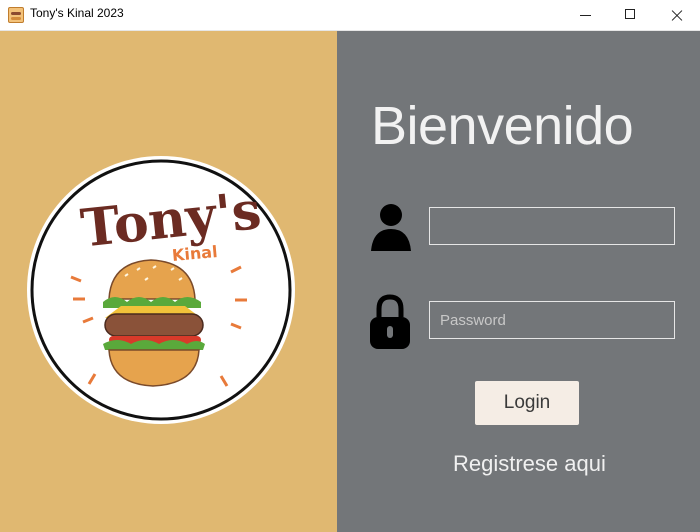  I want to click on minimize-button, so click(585, 15).